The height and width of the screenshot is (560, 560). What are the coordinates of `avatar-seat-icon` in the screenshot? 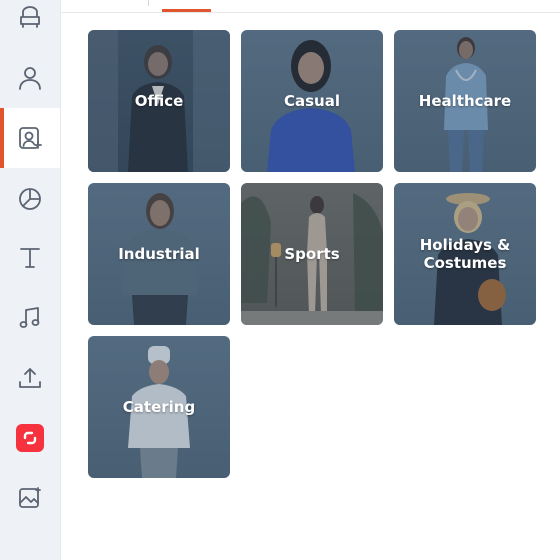 It's located at (30, 17).